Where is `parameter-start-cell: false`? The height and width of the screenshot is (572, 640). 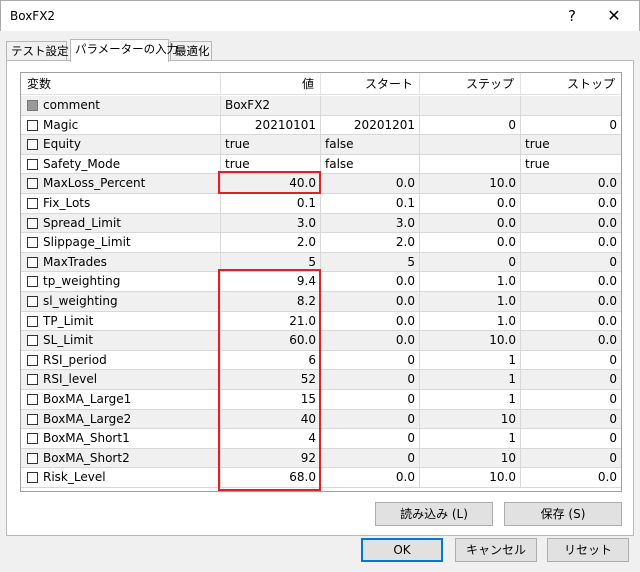
parameter-start-cell: false is located at coordinates (370, 164).